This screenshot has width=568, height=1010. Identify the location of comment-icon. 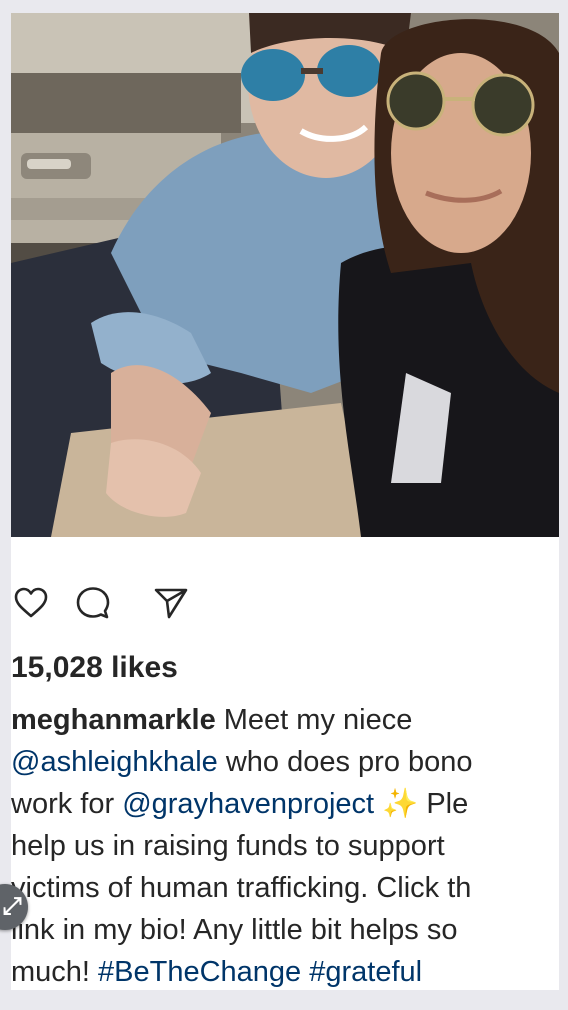
(93, 605).